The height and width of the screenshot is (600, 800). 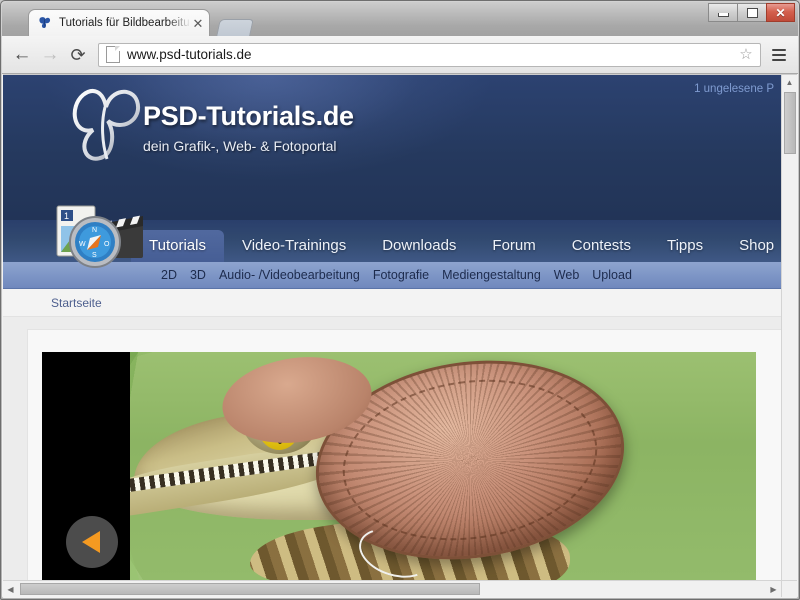 I want to click on scroll-right-arrow-icon: ▶, so click(x=773, y=589).